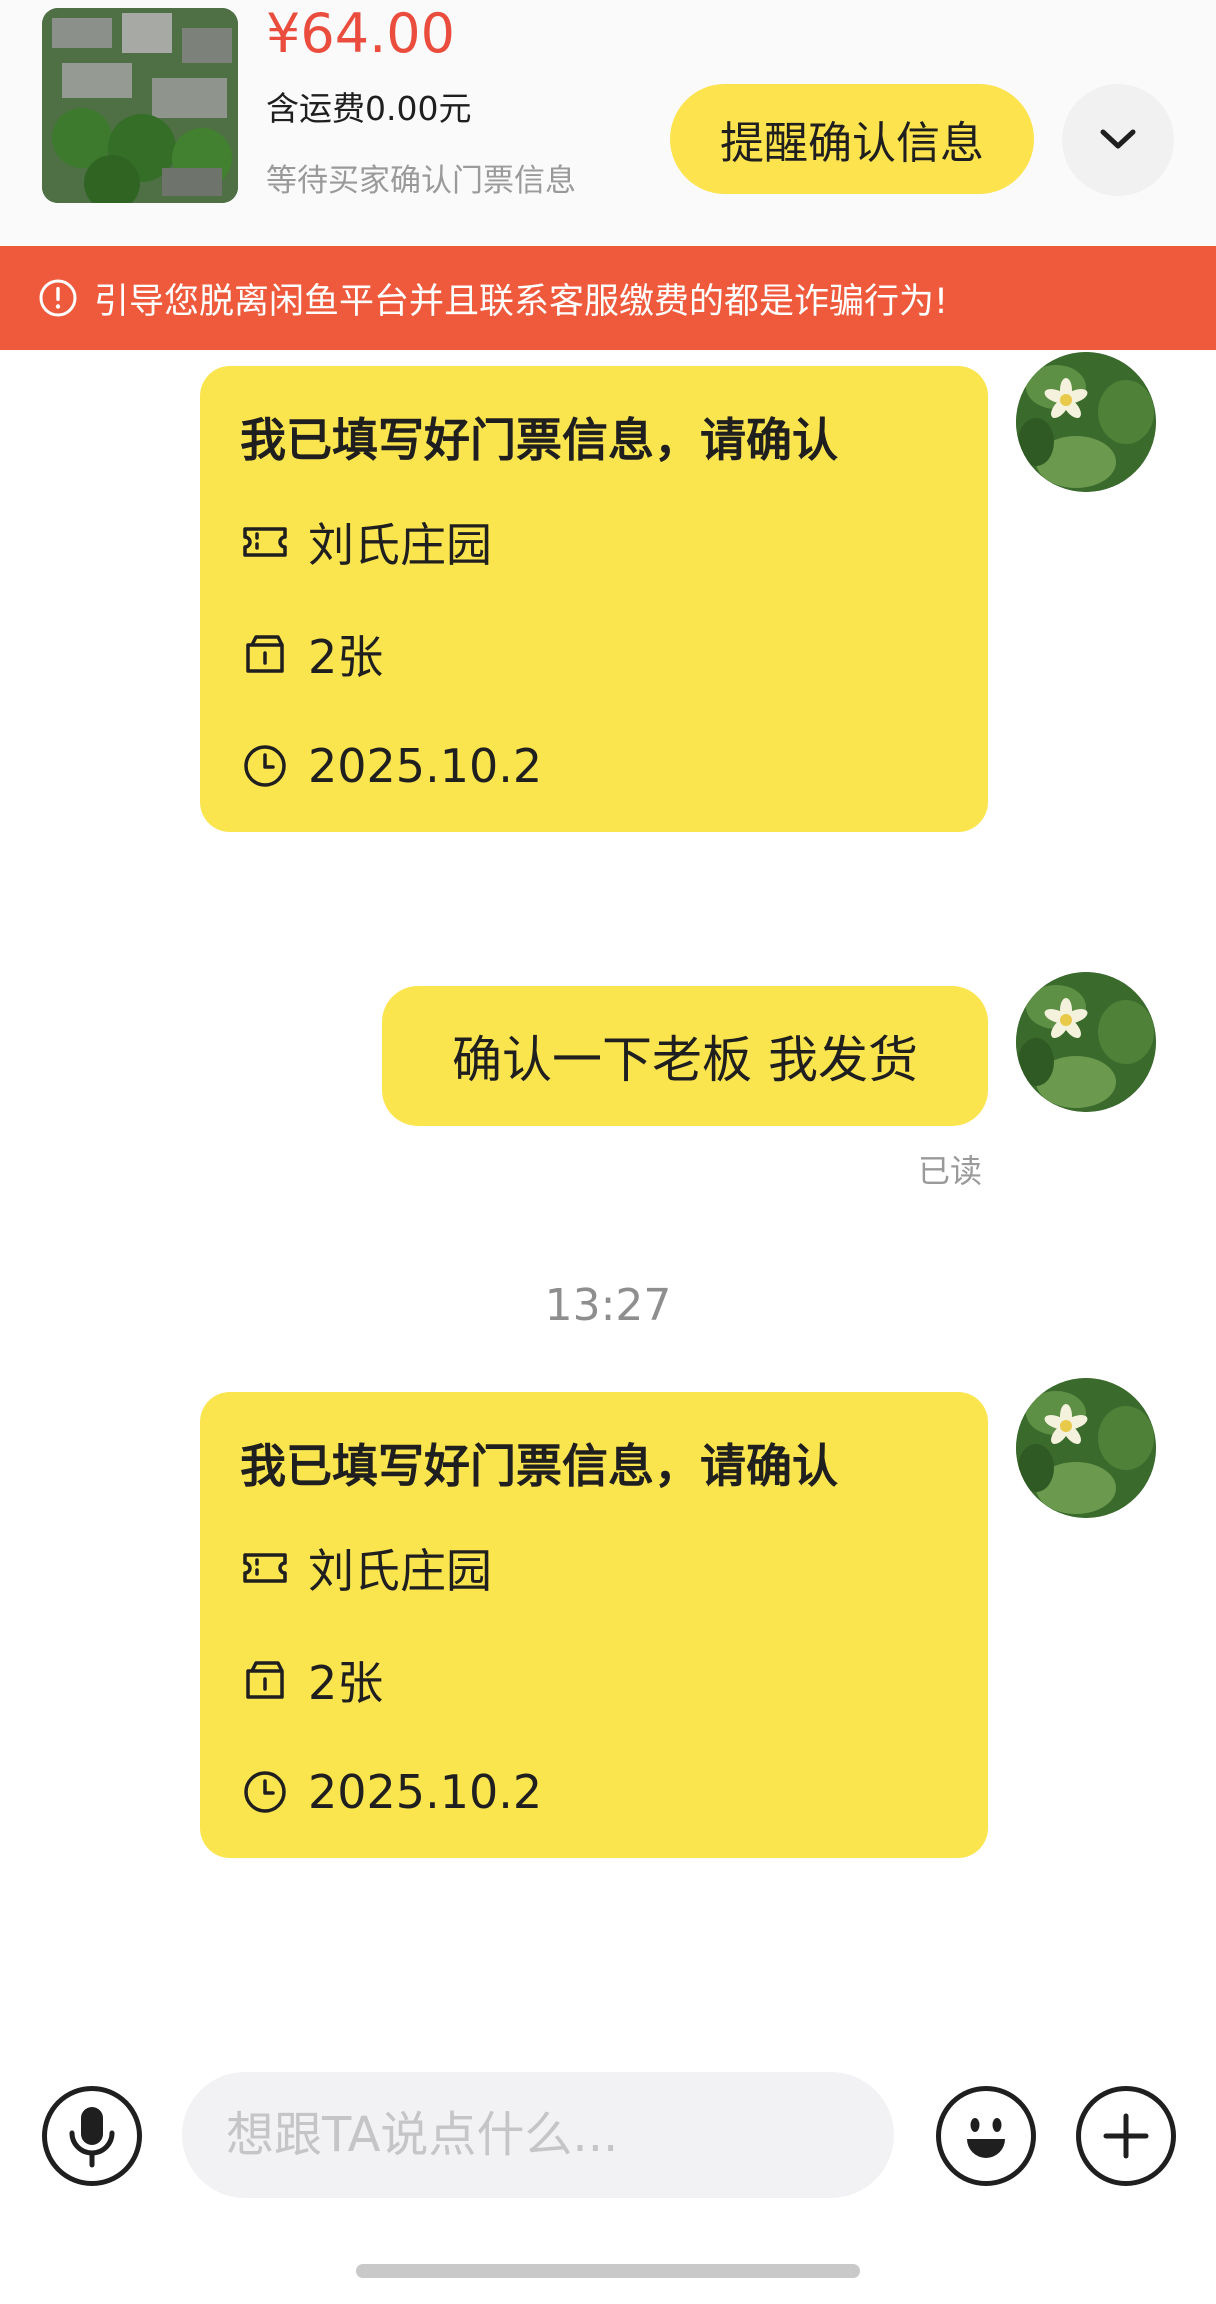 The width and height of the screenshot is (1216, 2304). What do you see at coordinates (685, 1056) in the screenshot?
I see `text-message-bubble: 确认一下老板 我发货` at bounding box center [685, 1056].